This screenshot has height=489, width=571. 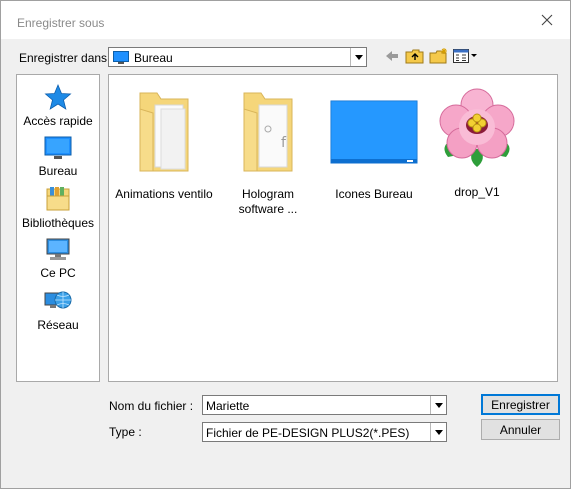 I want to click on desktop-screen-icon, so click(x=374, y=132).